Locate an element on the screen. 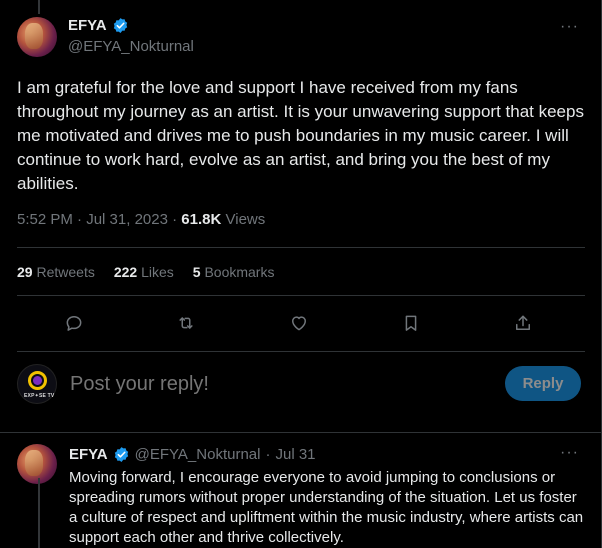 Image resolution: width=602 pixels, height=548 pixels. tweet-date: Jul 31, 2023 is located at coordinates (127, 219).